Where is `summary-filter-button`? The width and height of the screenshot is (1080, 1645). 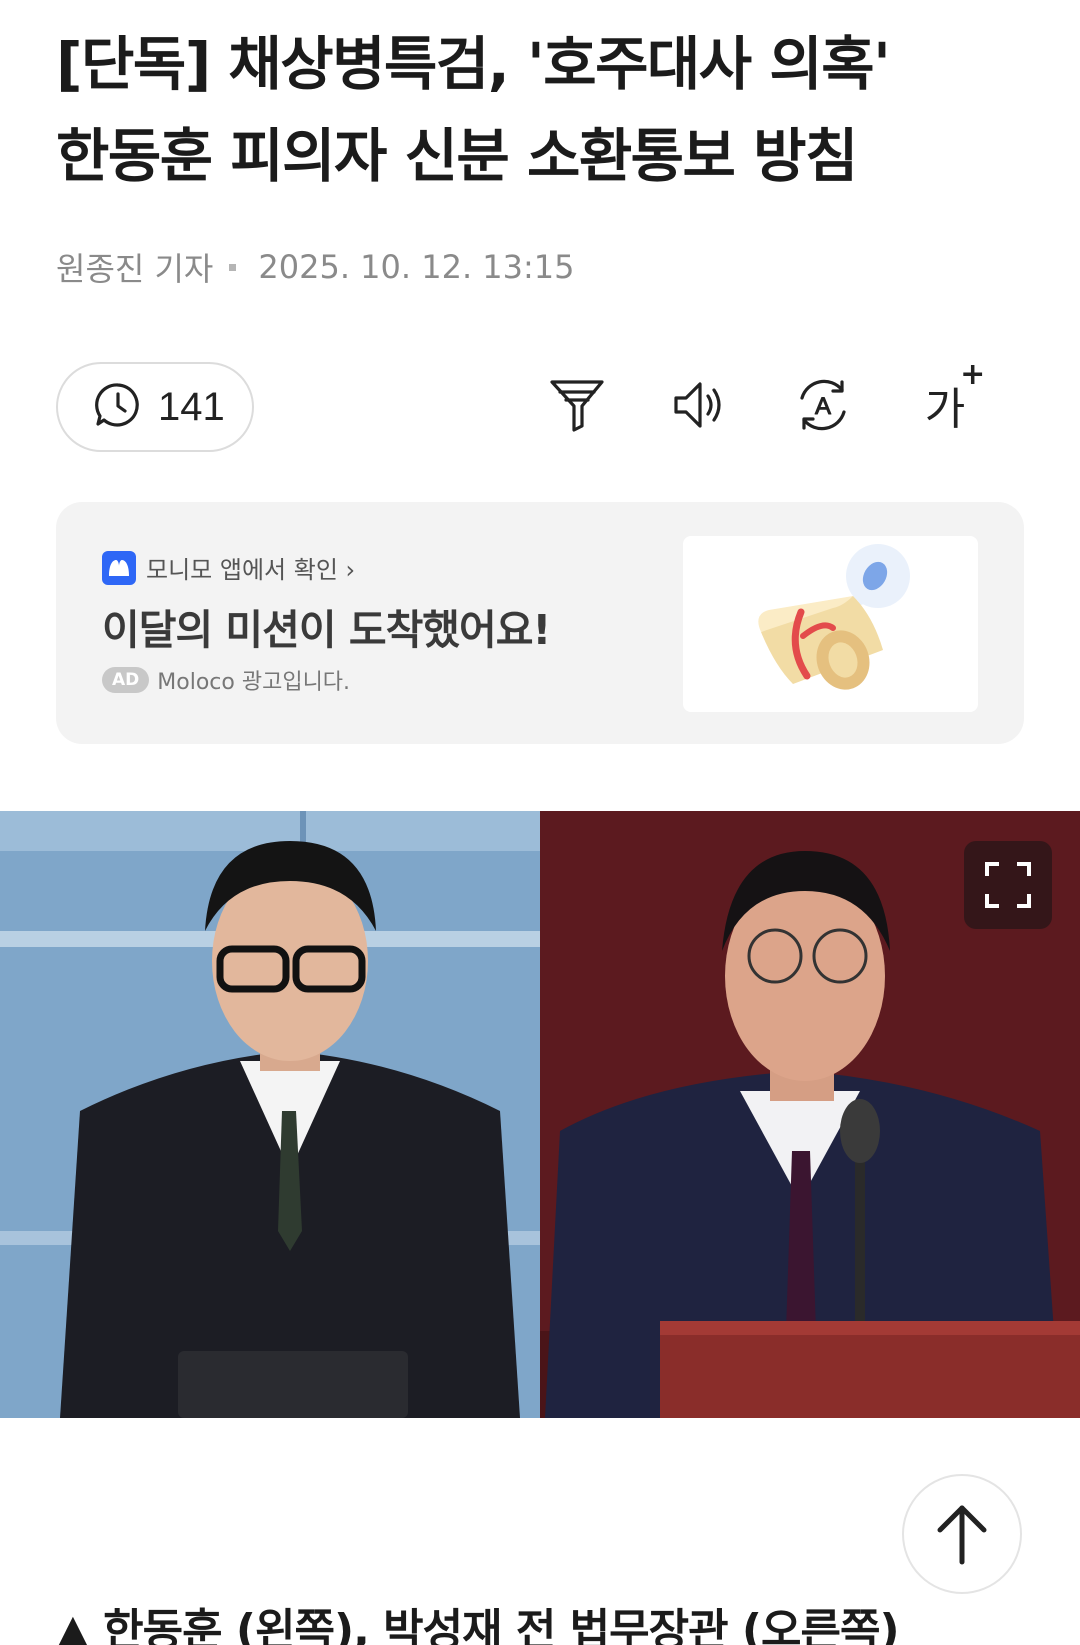
summary-filter-button is located at coordinates (577, 405).